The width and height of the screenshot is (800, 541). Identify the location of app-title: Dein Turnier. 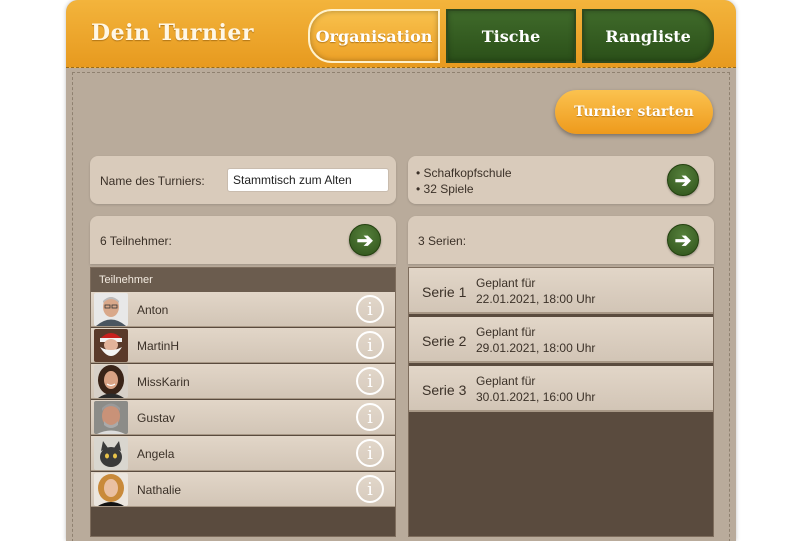
(172, 33).